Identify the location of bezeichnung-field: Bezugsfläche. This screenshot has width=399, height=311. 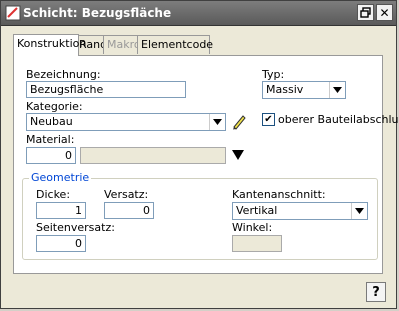
(106, 89).